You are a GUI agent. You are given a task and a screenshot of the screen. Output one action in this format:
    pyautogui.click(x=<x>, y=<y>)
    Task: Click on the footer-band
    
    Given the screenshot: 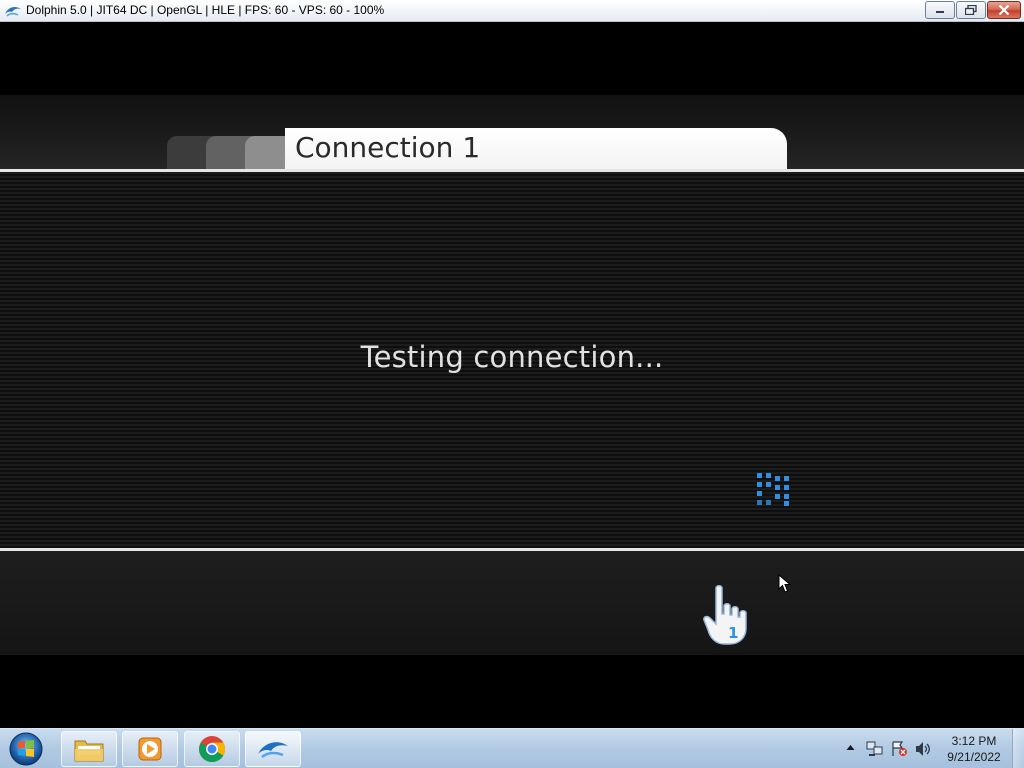 What is the action you would take?
    pyautogui.click(x=512, y=603)
    